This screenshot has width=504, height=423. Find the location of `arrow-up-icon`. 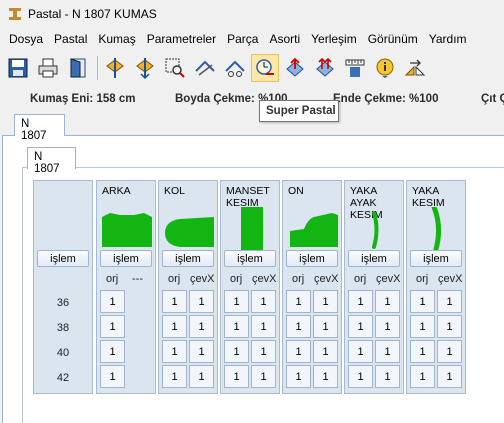

arrow-up-icon is located at coordinates (295, 68).